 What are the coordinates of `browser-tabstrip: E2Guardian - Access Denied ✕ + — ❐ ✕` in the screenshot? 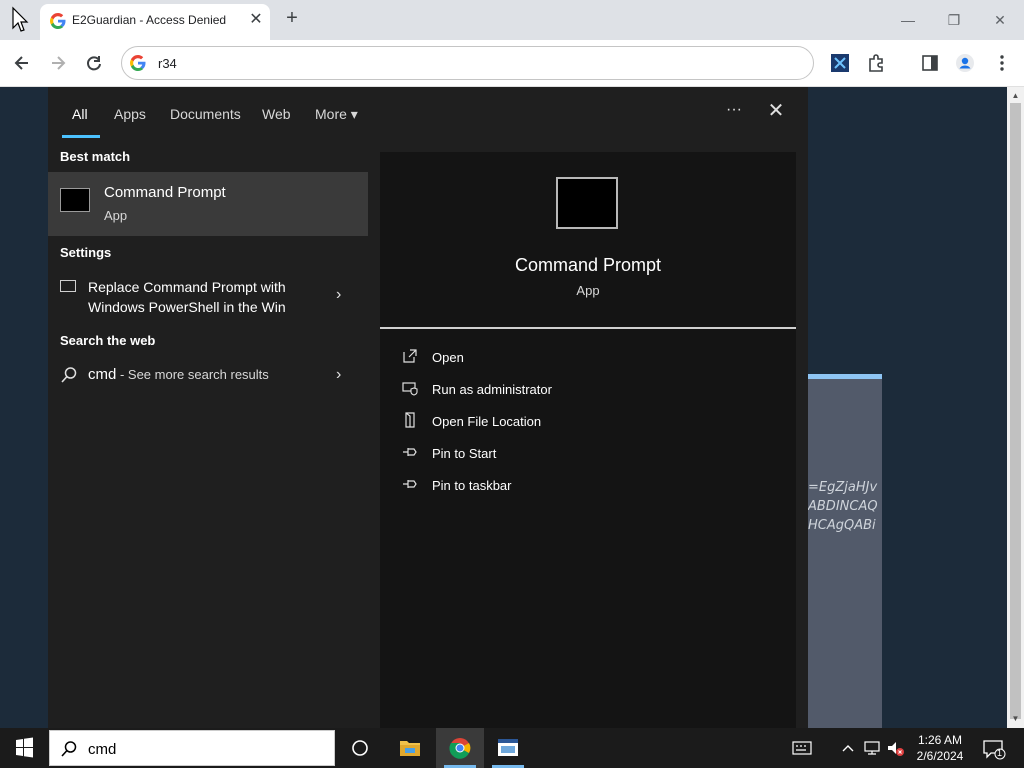 It's located at (512, 20).